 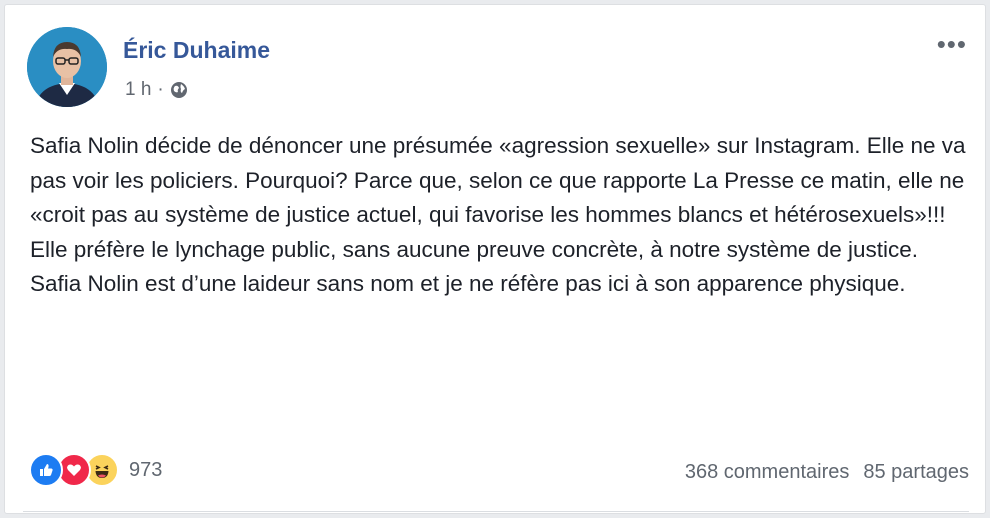 I want to click on engagement-stats: 368 commentaires 85 partages, so click(x=827, y=472).